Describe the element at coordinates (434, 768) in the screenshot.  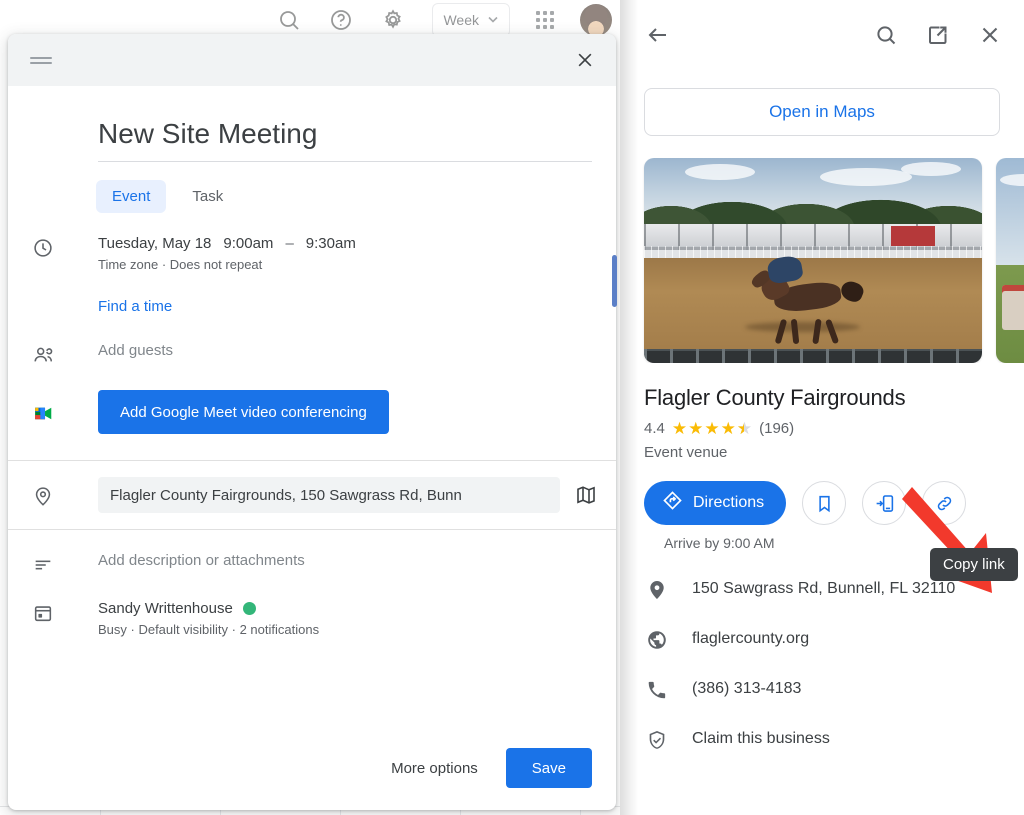
I see `more-options-button: More options` at that location.